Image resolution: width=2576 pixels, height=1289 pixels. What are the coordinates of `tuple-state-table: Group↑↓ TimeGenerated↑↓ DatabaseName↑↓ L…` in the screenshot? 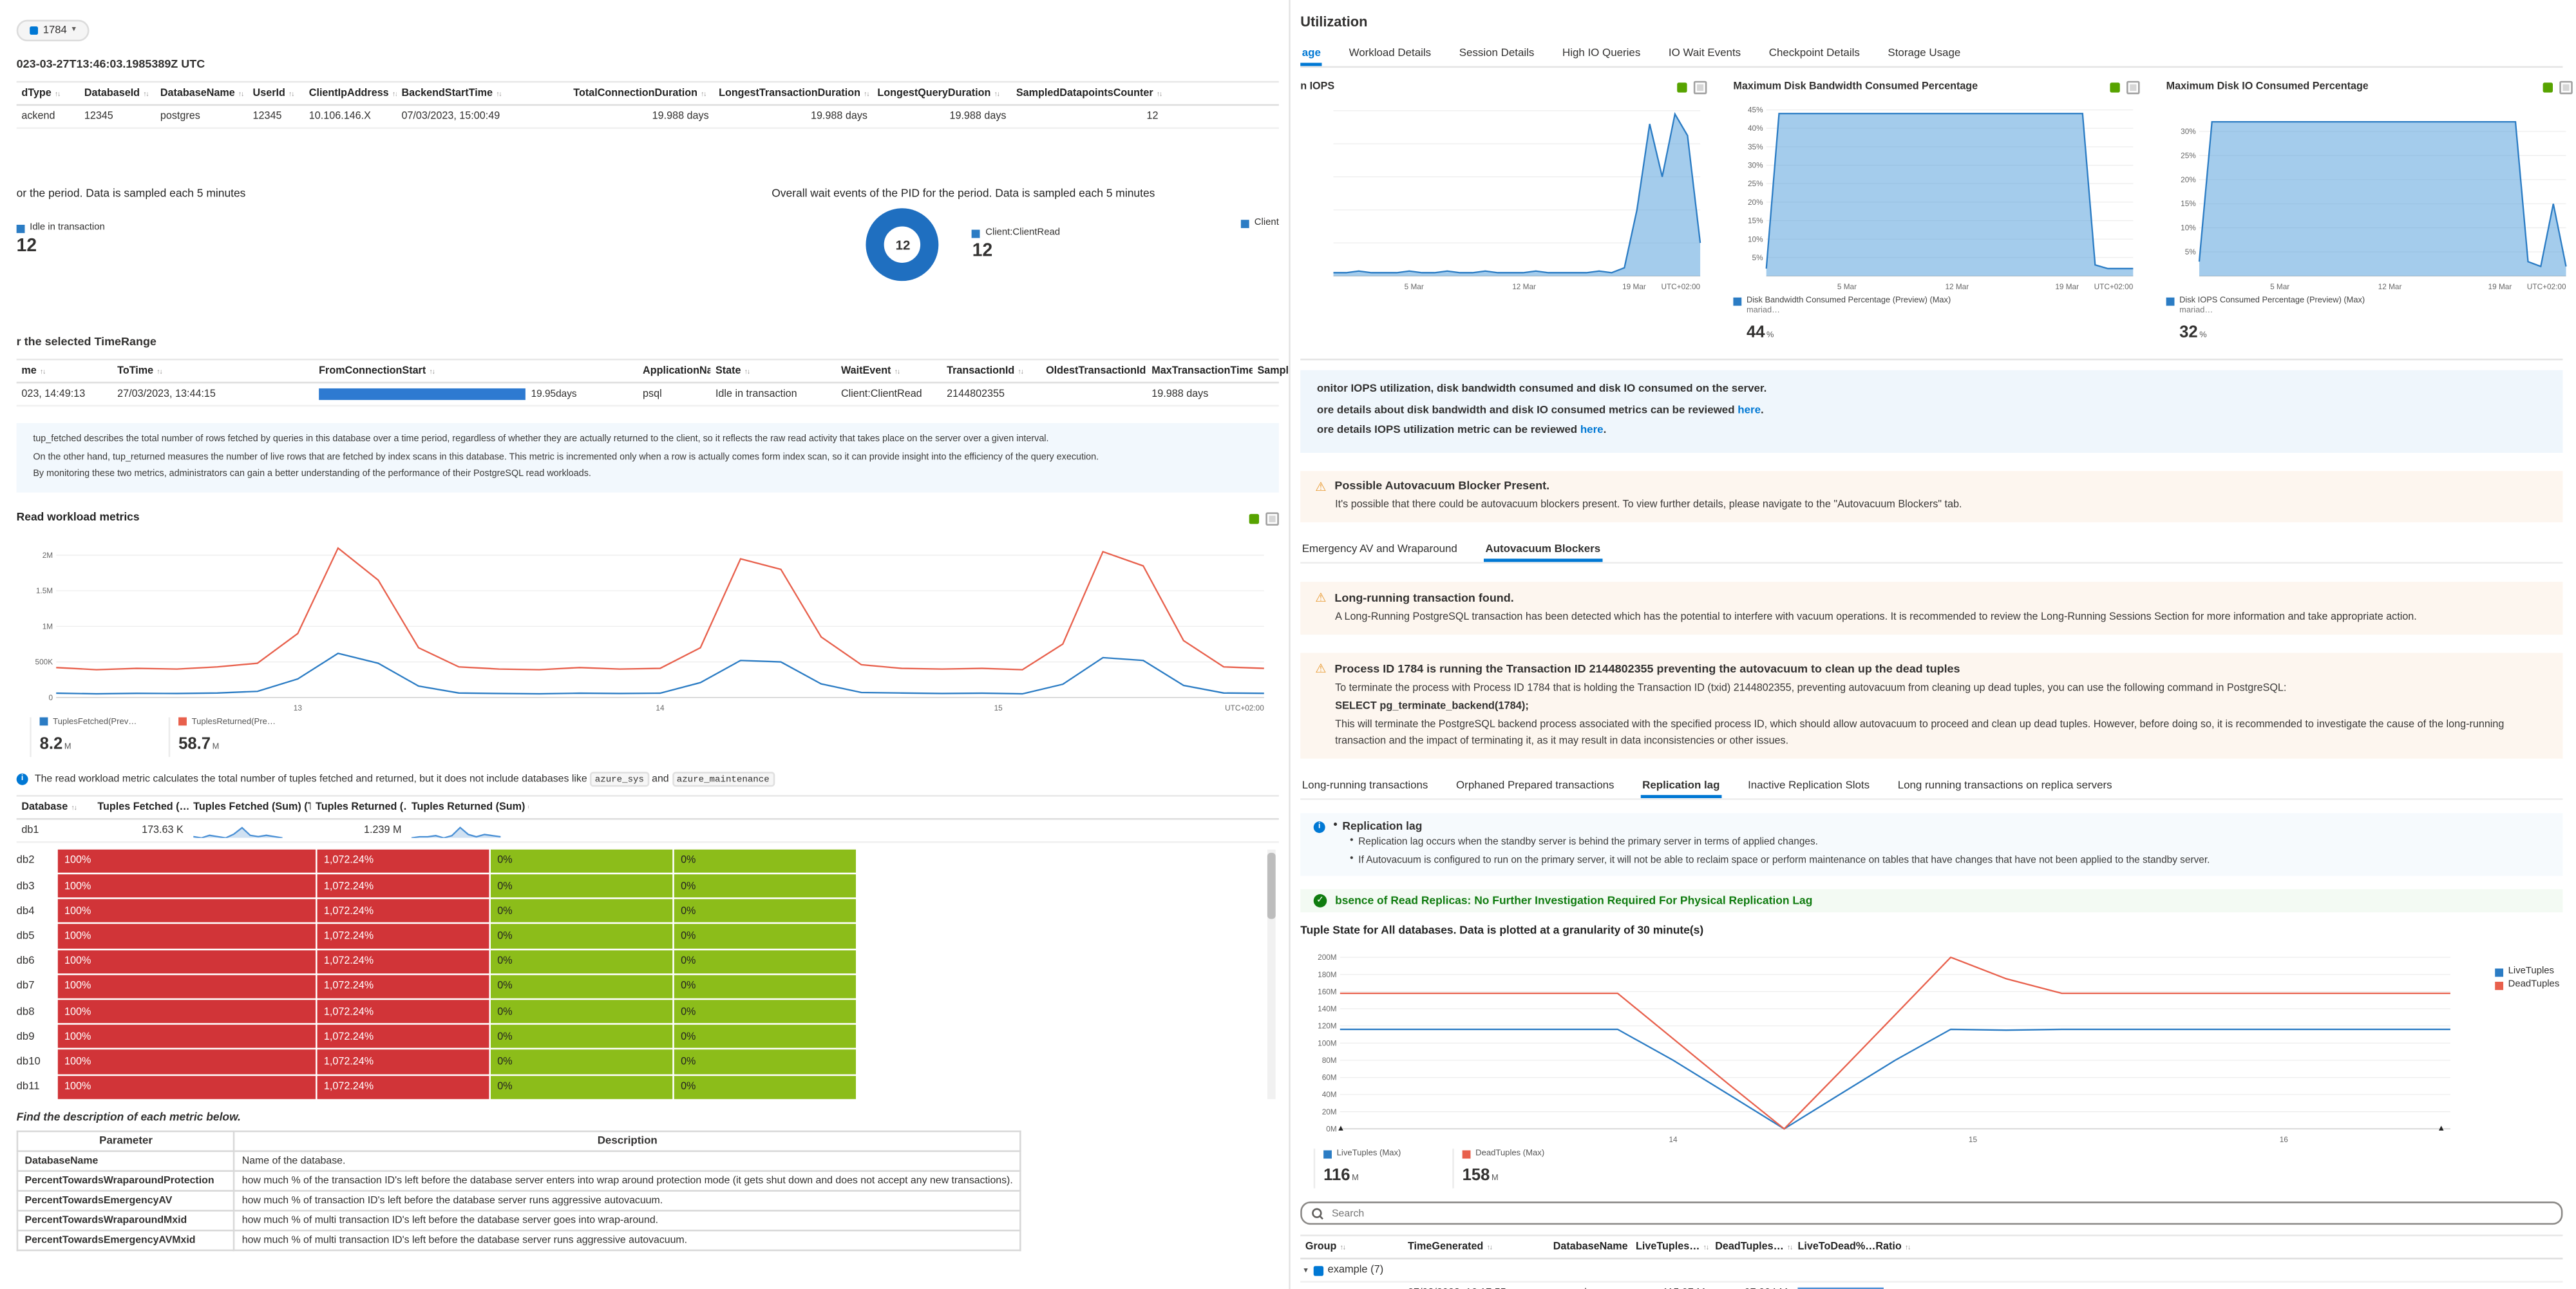 It's located at (1931, 1261).